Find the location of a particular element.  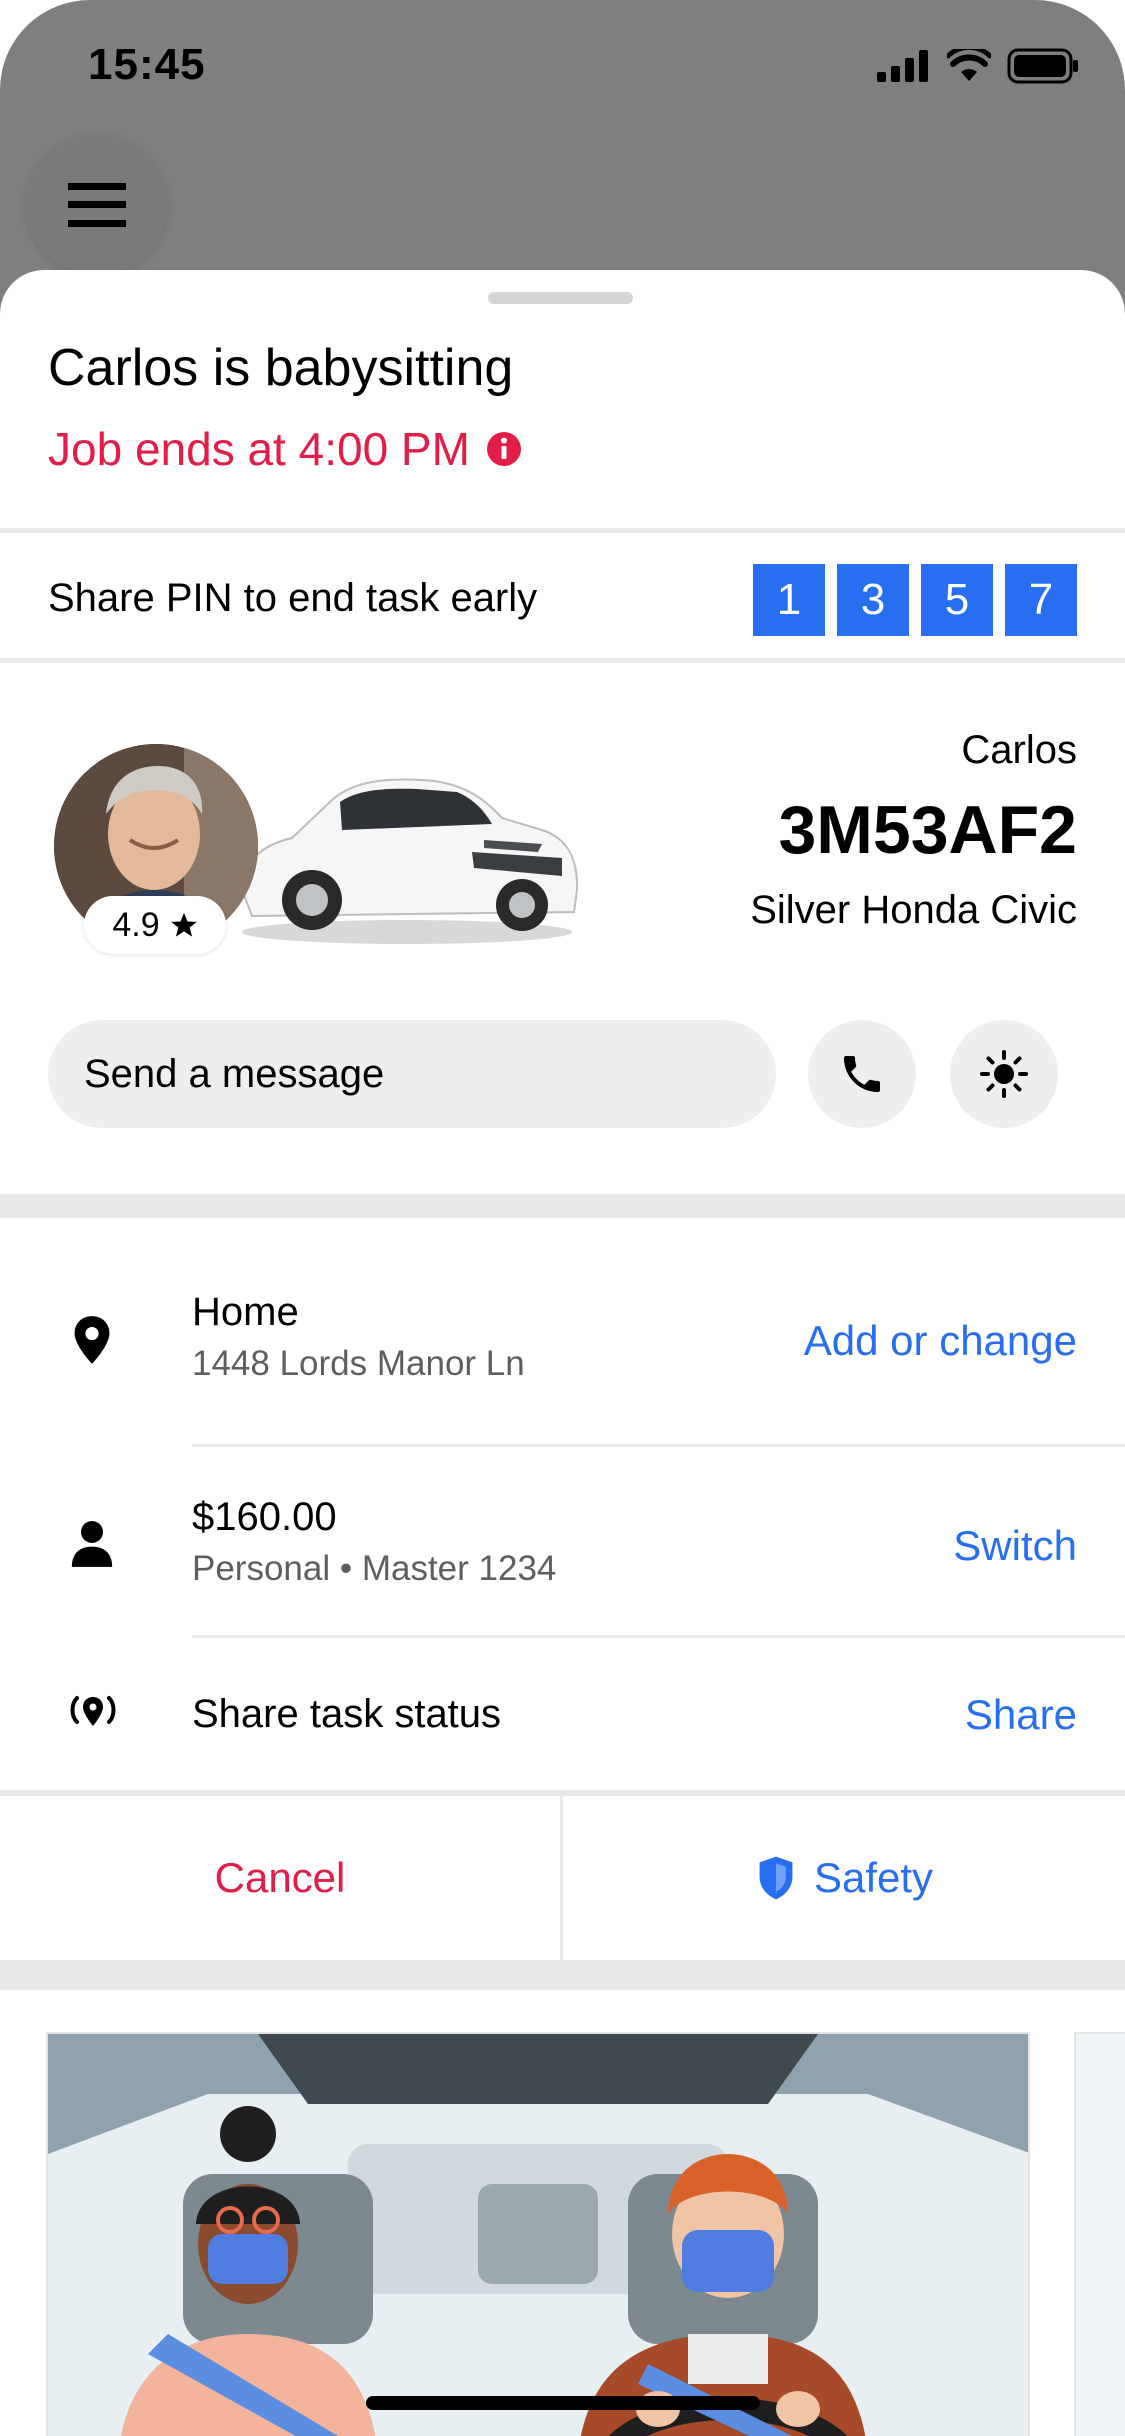

share-status-title: Share task status is located at coordinates (347, 1714).